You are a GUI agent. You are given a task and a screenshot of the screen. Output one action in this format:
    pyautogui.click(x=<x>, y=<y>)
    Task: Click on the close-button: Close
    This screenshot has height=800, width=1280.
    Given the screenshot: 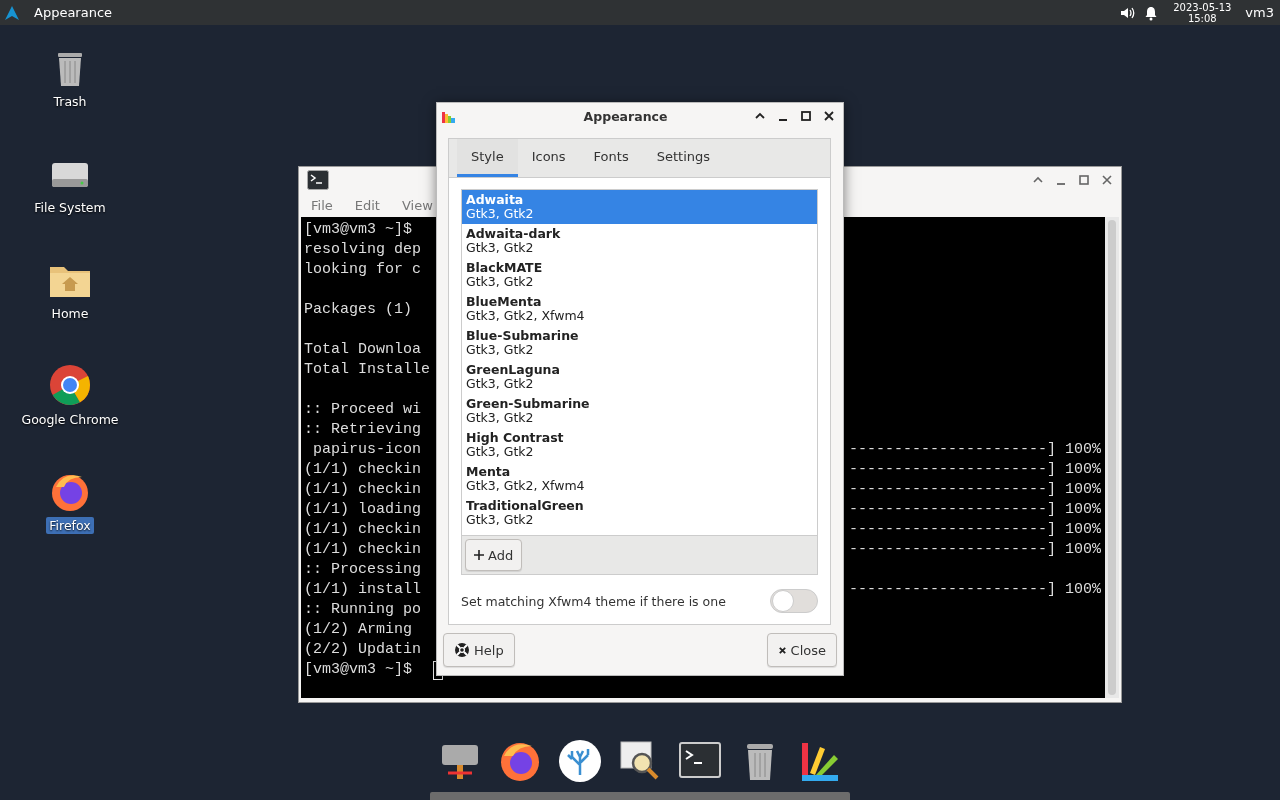 What is the action you would take?
    pyautogui.click(x=801, y=650)
    